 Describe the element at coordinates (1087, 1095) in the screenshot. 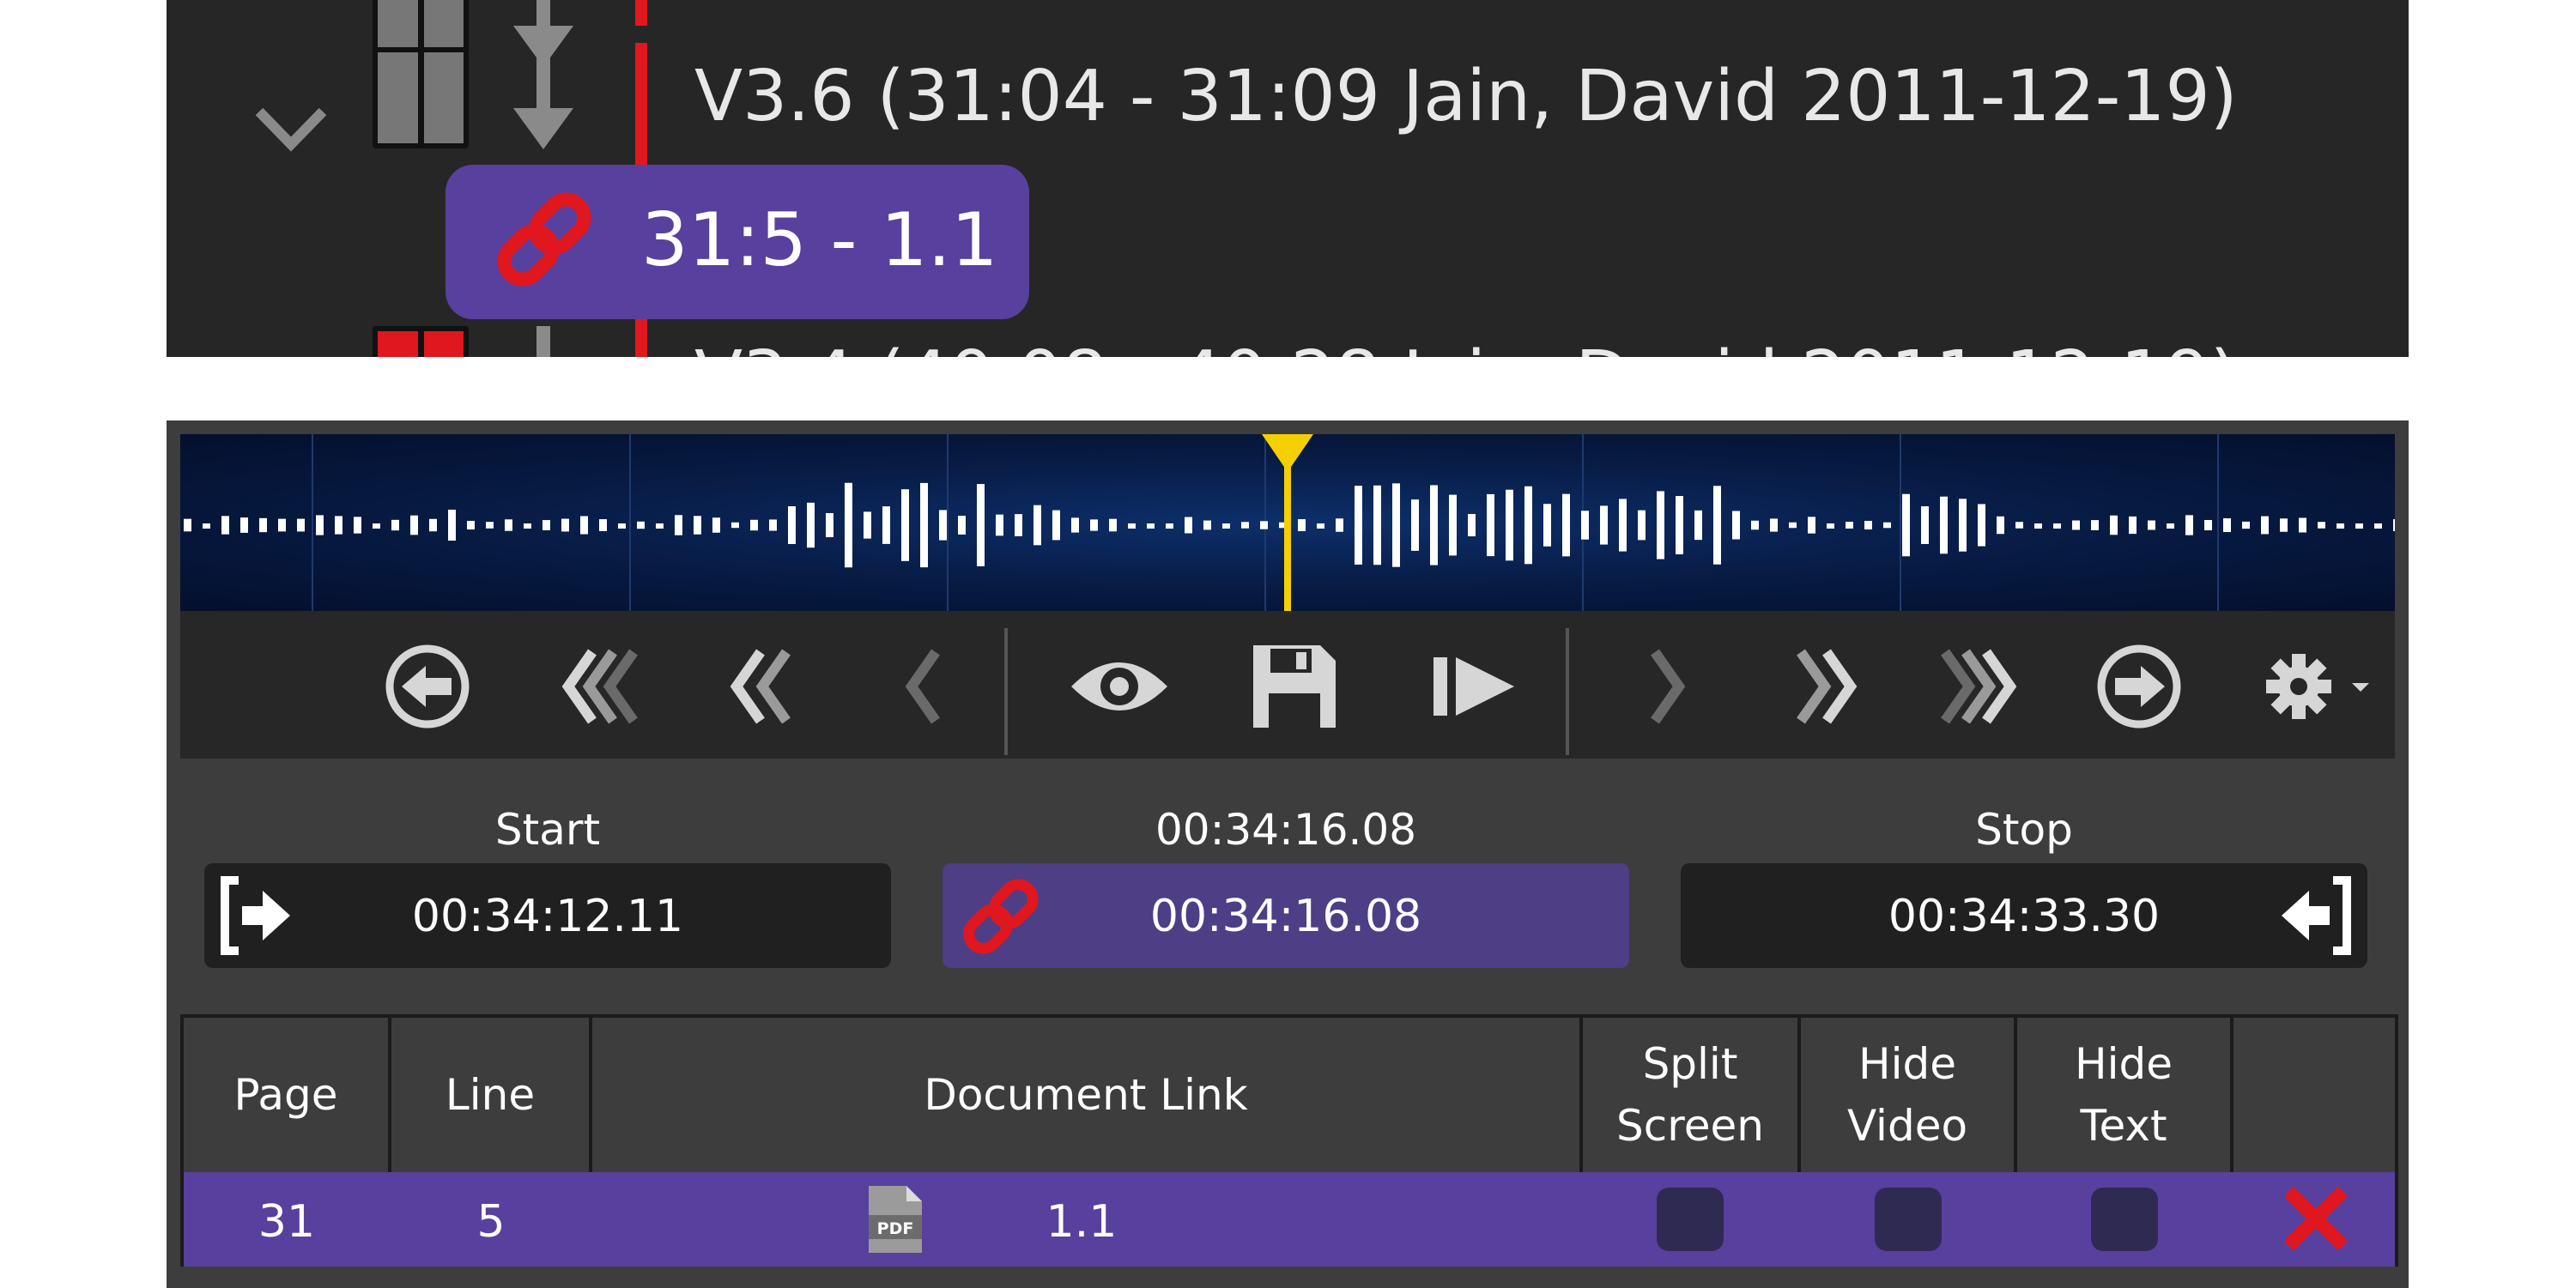

I see `column-header-document-link: Document Link` at that location.